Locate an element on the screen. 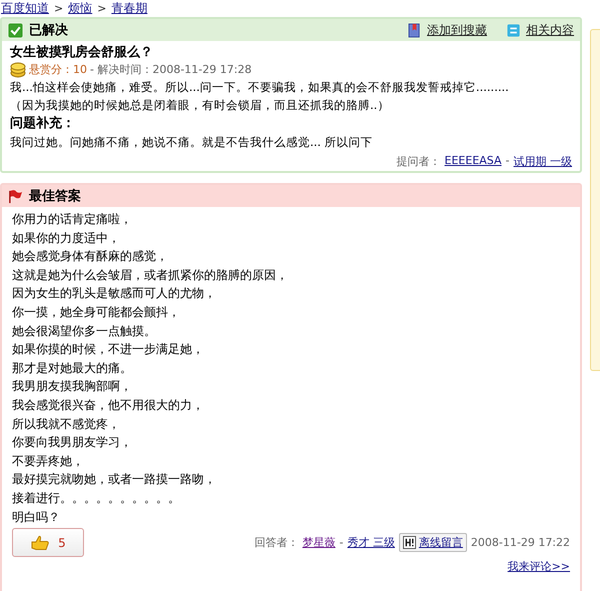 The height and width of the screenshot is (591, 600). answerer-link: 梦星薇 is located at coordinates (319, 542).